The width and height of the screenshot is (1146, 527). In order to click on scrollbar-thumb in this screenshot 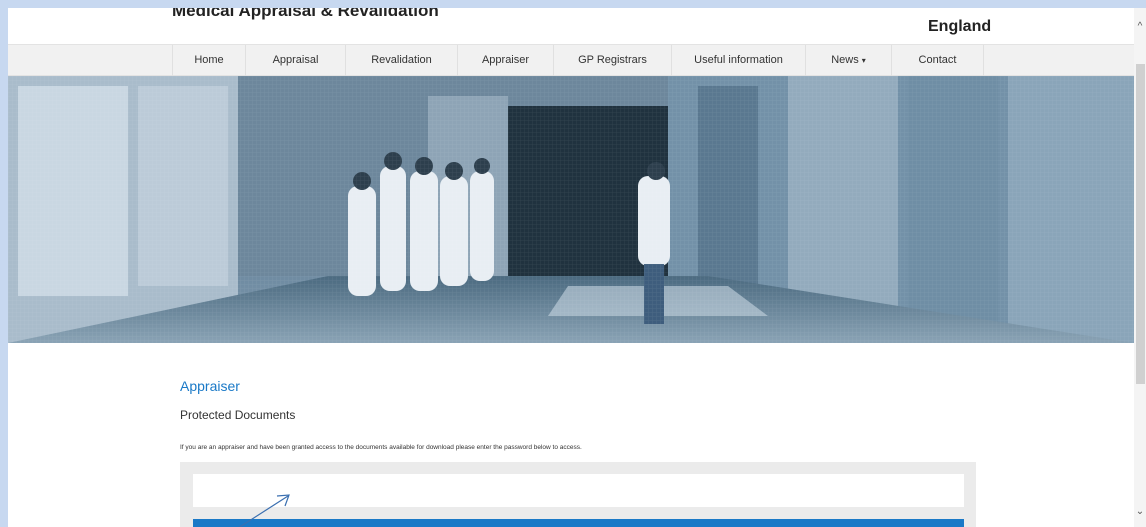, I will do `click(1140, 224)`.